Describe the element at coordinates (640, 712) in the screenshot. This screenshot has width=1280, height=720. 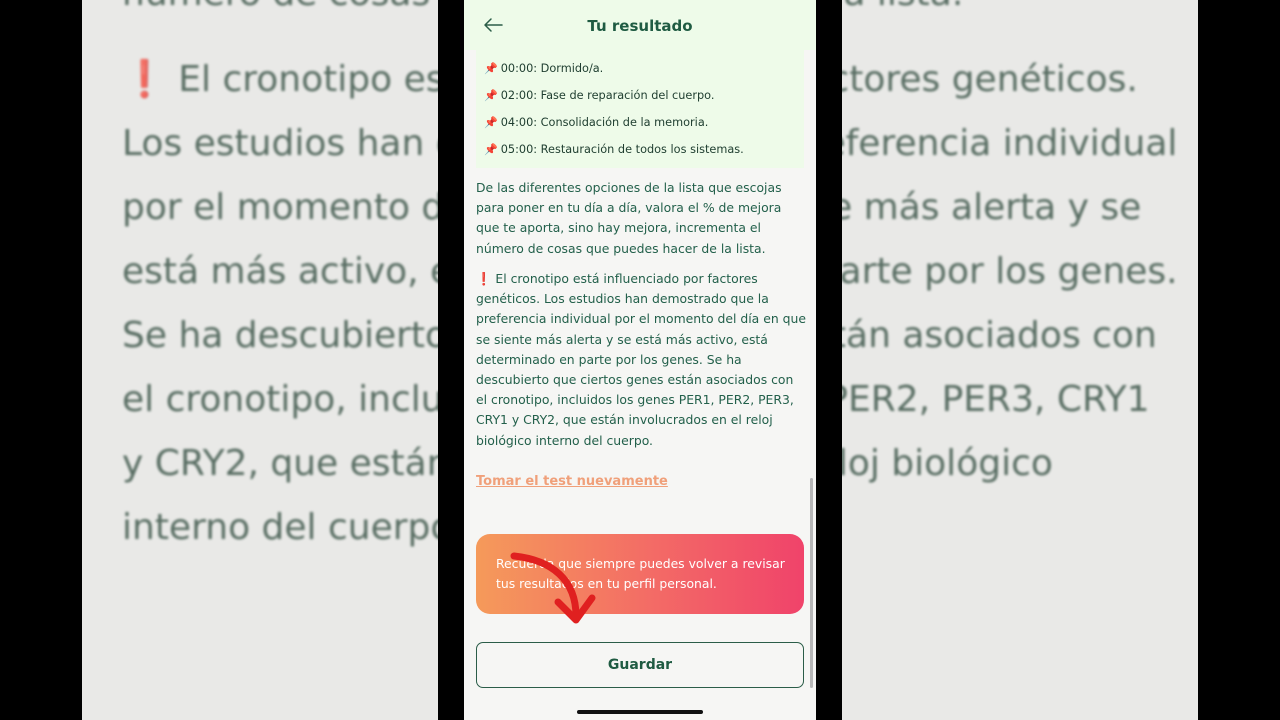
I see `home-indicator` at that location.